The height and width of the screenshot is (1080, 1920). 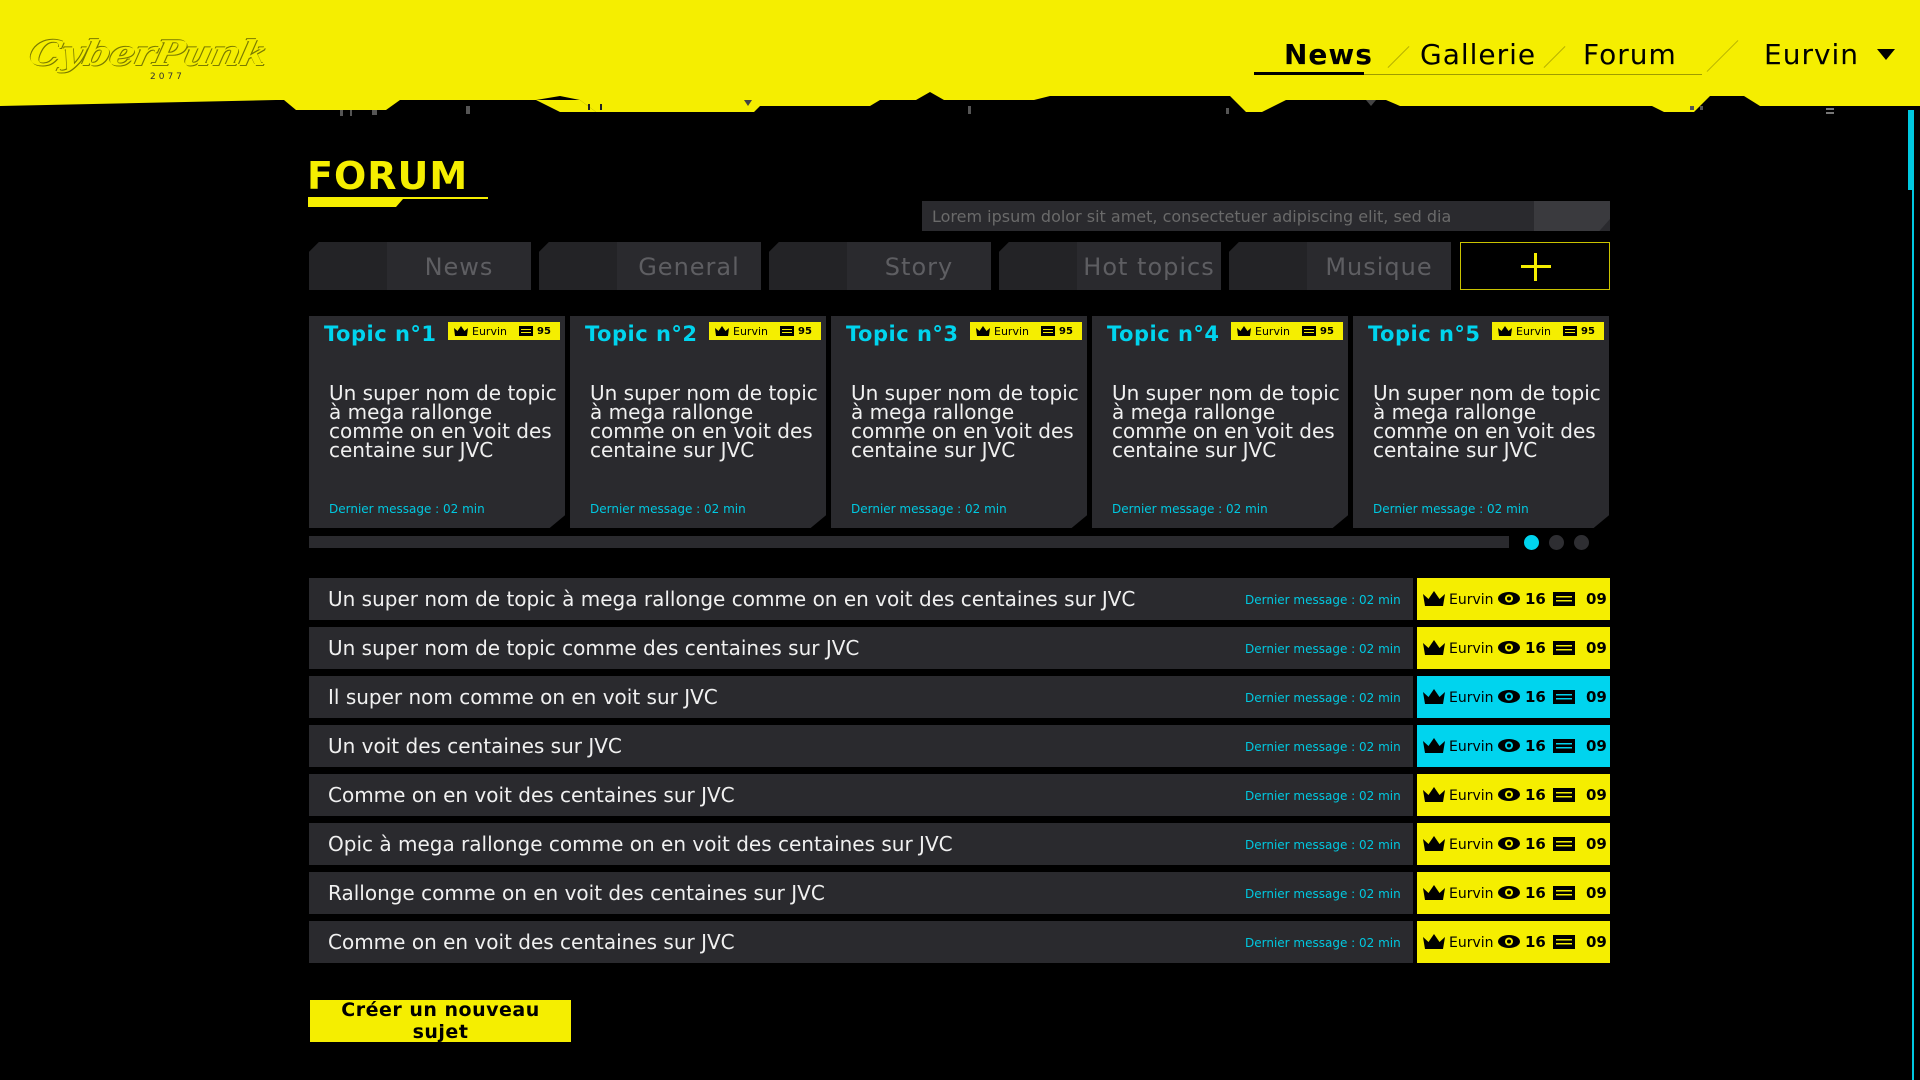 I want to click on title-underline, so click(x=398, y=202).